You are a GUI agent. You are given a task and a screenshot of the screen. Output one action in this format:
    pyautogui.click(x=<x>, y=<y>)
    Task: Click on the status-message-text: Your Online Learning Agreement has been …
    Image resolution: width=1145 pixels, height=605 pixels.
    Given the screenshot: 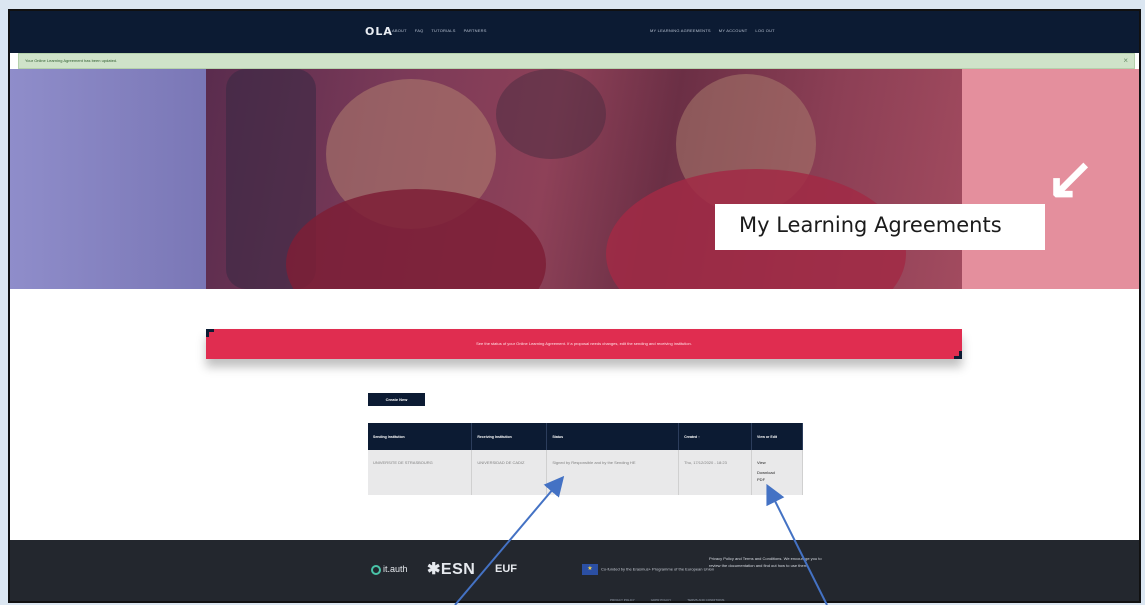 What is the action you would take?
    pyautogui.click(x=71, y=60)
    